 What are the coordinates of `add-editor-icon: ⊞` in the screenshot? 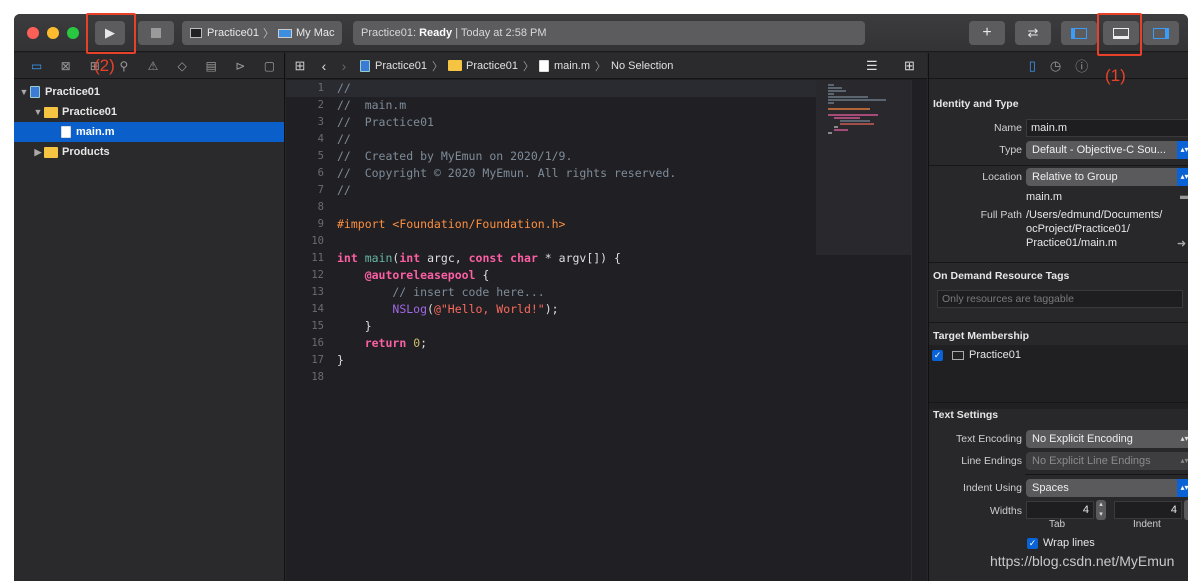 It's located at (909, 66).